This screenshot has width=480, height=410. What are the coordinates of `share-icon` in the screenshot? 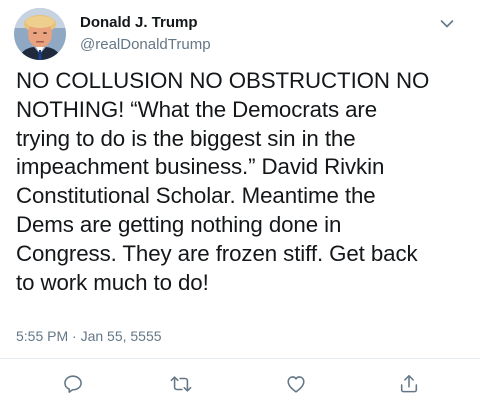 It's located at (409, 383).